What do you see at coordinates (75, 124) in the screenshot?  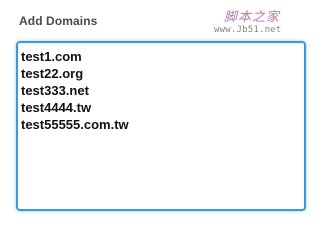 I see `domain-line: test55555.com.tw` at bounding box center [75, 124].